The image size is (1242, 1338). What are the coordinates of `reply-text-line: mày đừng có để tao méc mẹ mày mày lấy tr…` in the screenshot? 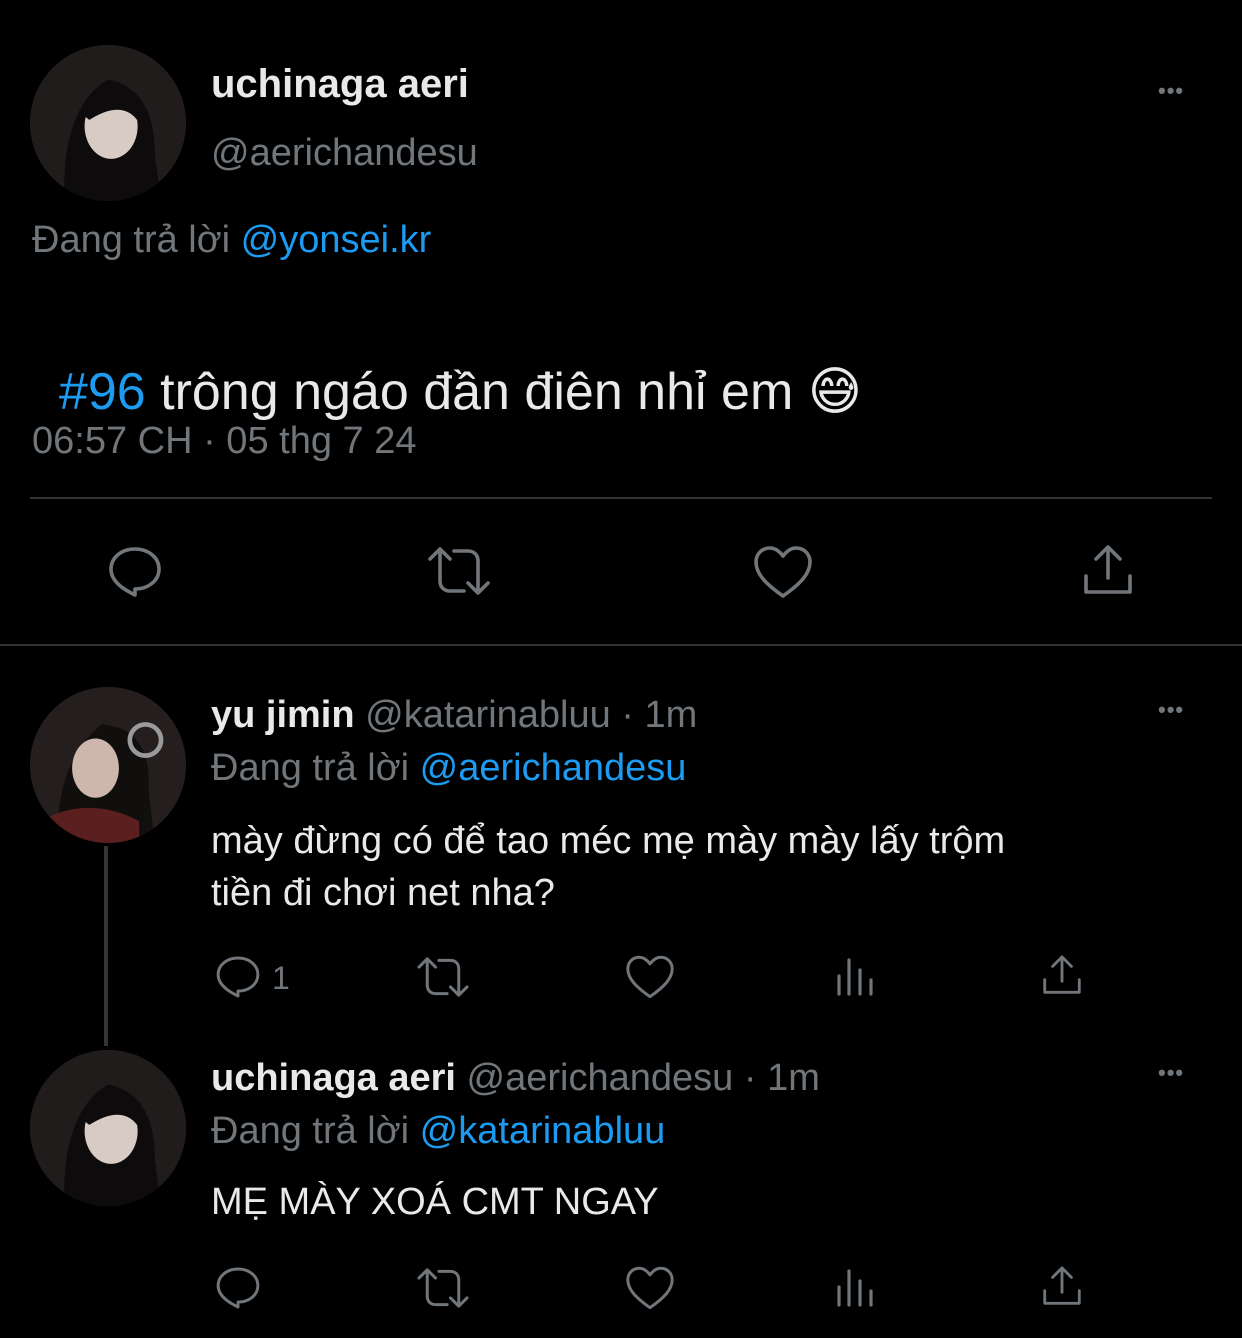 It's located at (608, 841).